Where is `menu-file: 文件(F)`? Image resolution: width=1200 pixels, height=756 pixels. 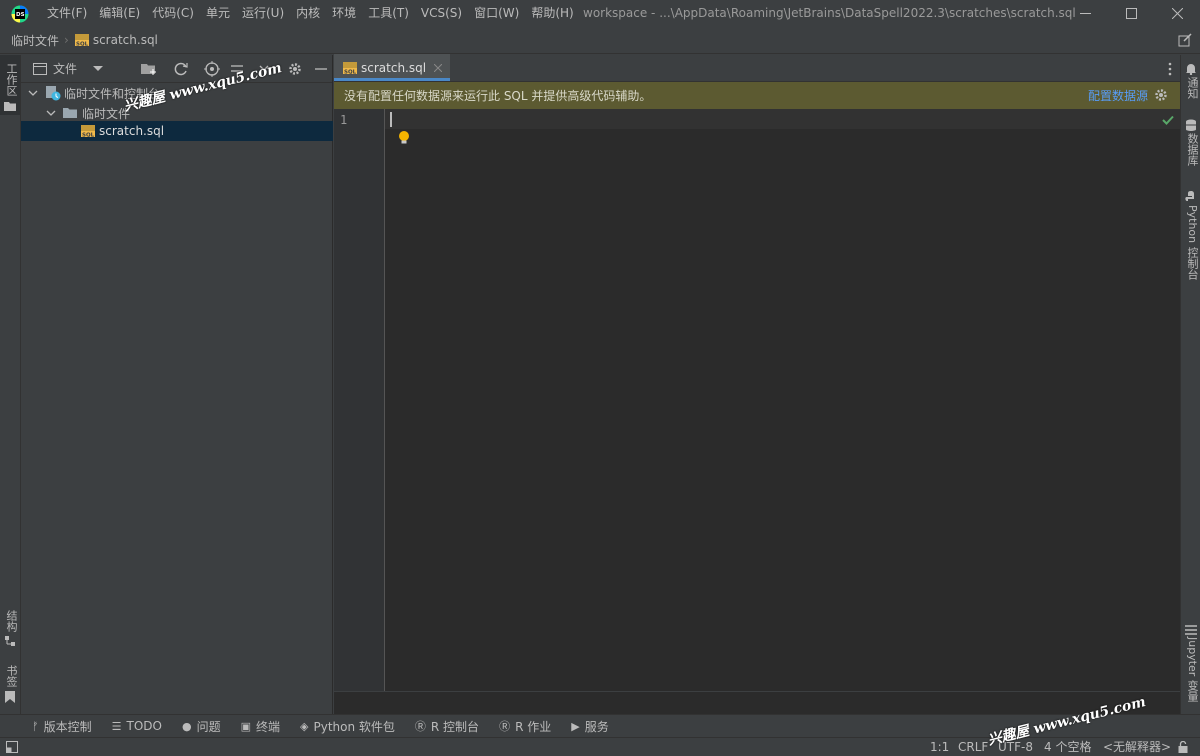
menu-file: 文件(F) is located at coordinates (67, 13).